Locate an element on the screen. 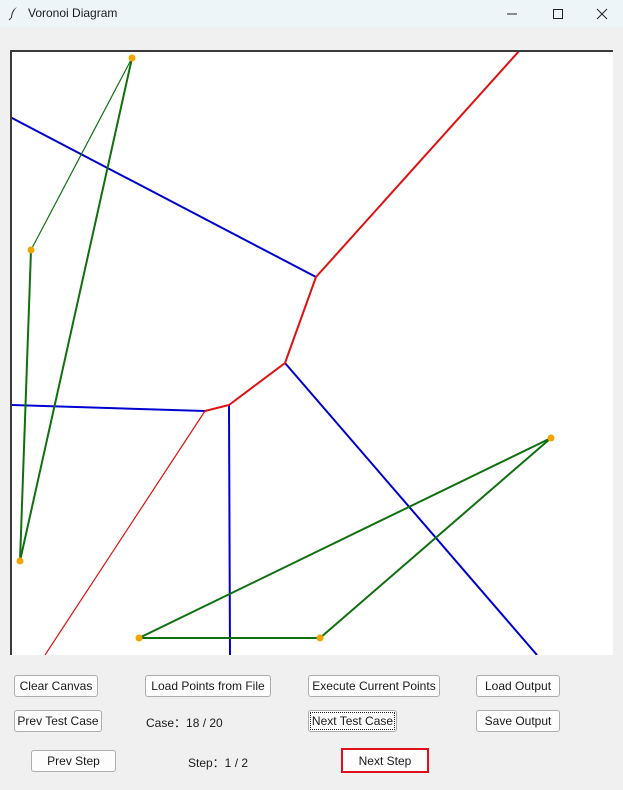 The image size is (623, 790). feather-icon is located at coordinates (12, 14).